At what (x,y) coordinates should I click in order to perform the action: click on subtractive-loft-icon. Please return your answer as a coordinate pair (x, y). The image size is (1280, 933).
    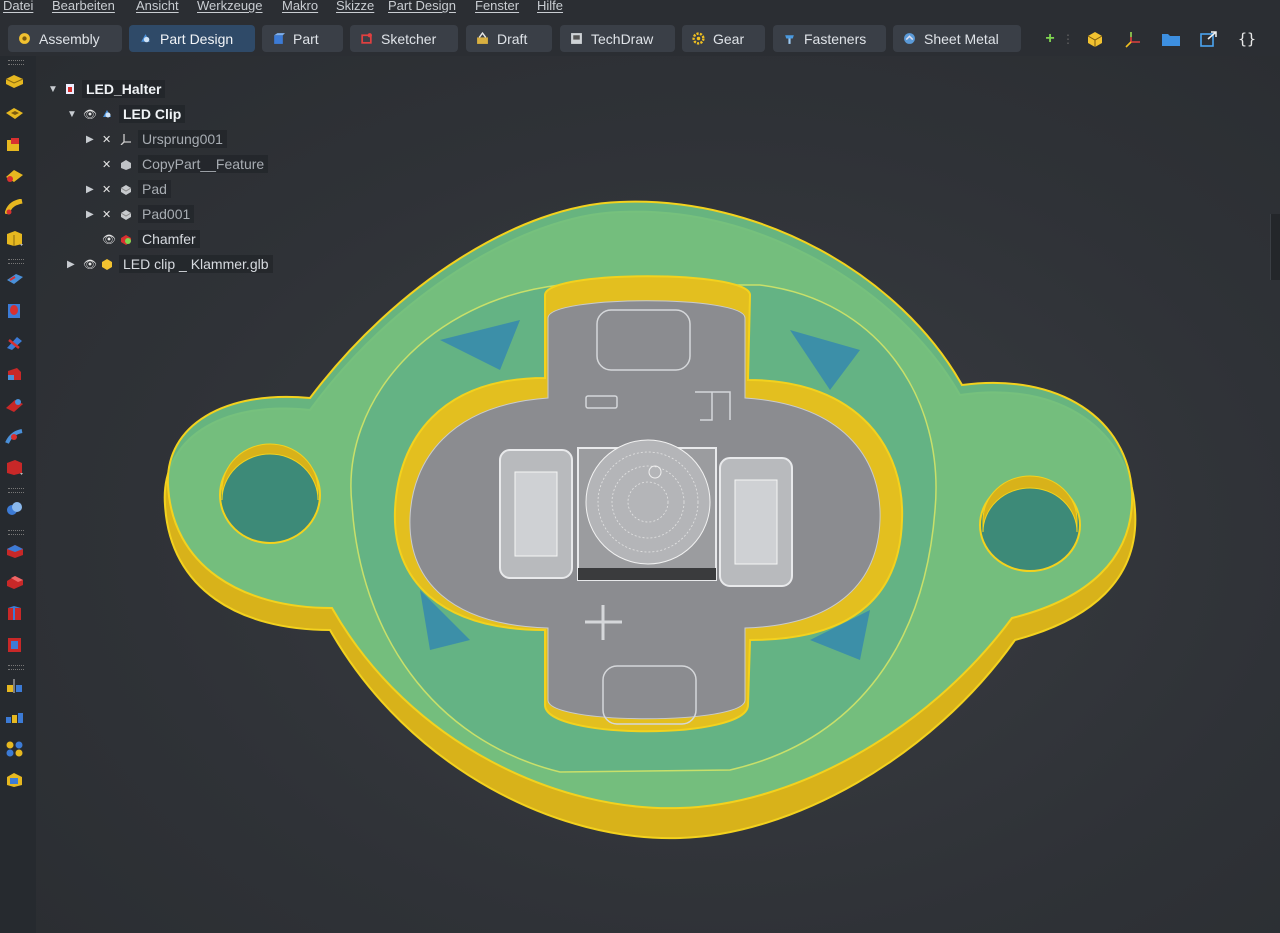
    Looking at the image, I should click on (14, 373).